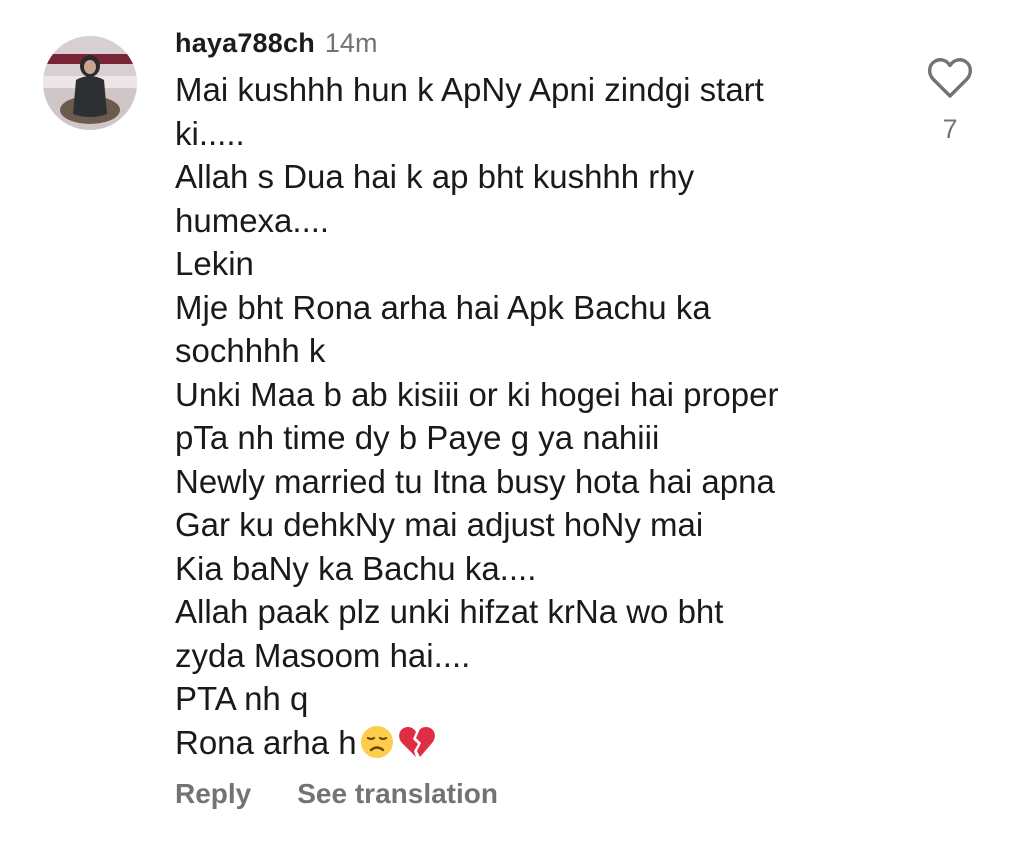 The width and height of the screenshot is (1024, 853). What do you see at coordinates (435, 176) in the screenshot?
I see `comment-line: Allah s Dua hai k ap bht kushhh rhy` at bounding box center [435, 176].